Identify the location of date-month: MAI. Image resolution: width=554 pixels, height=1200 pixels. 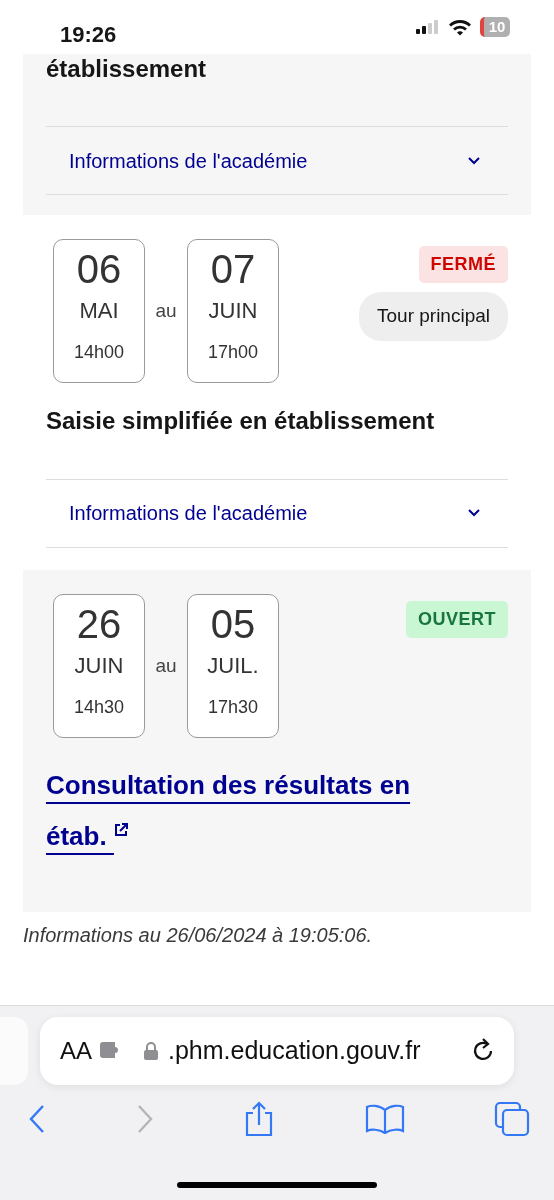
(99, 311).